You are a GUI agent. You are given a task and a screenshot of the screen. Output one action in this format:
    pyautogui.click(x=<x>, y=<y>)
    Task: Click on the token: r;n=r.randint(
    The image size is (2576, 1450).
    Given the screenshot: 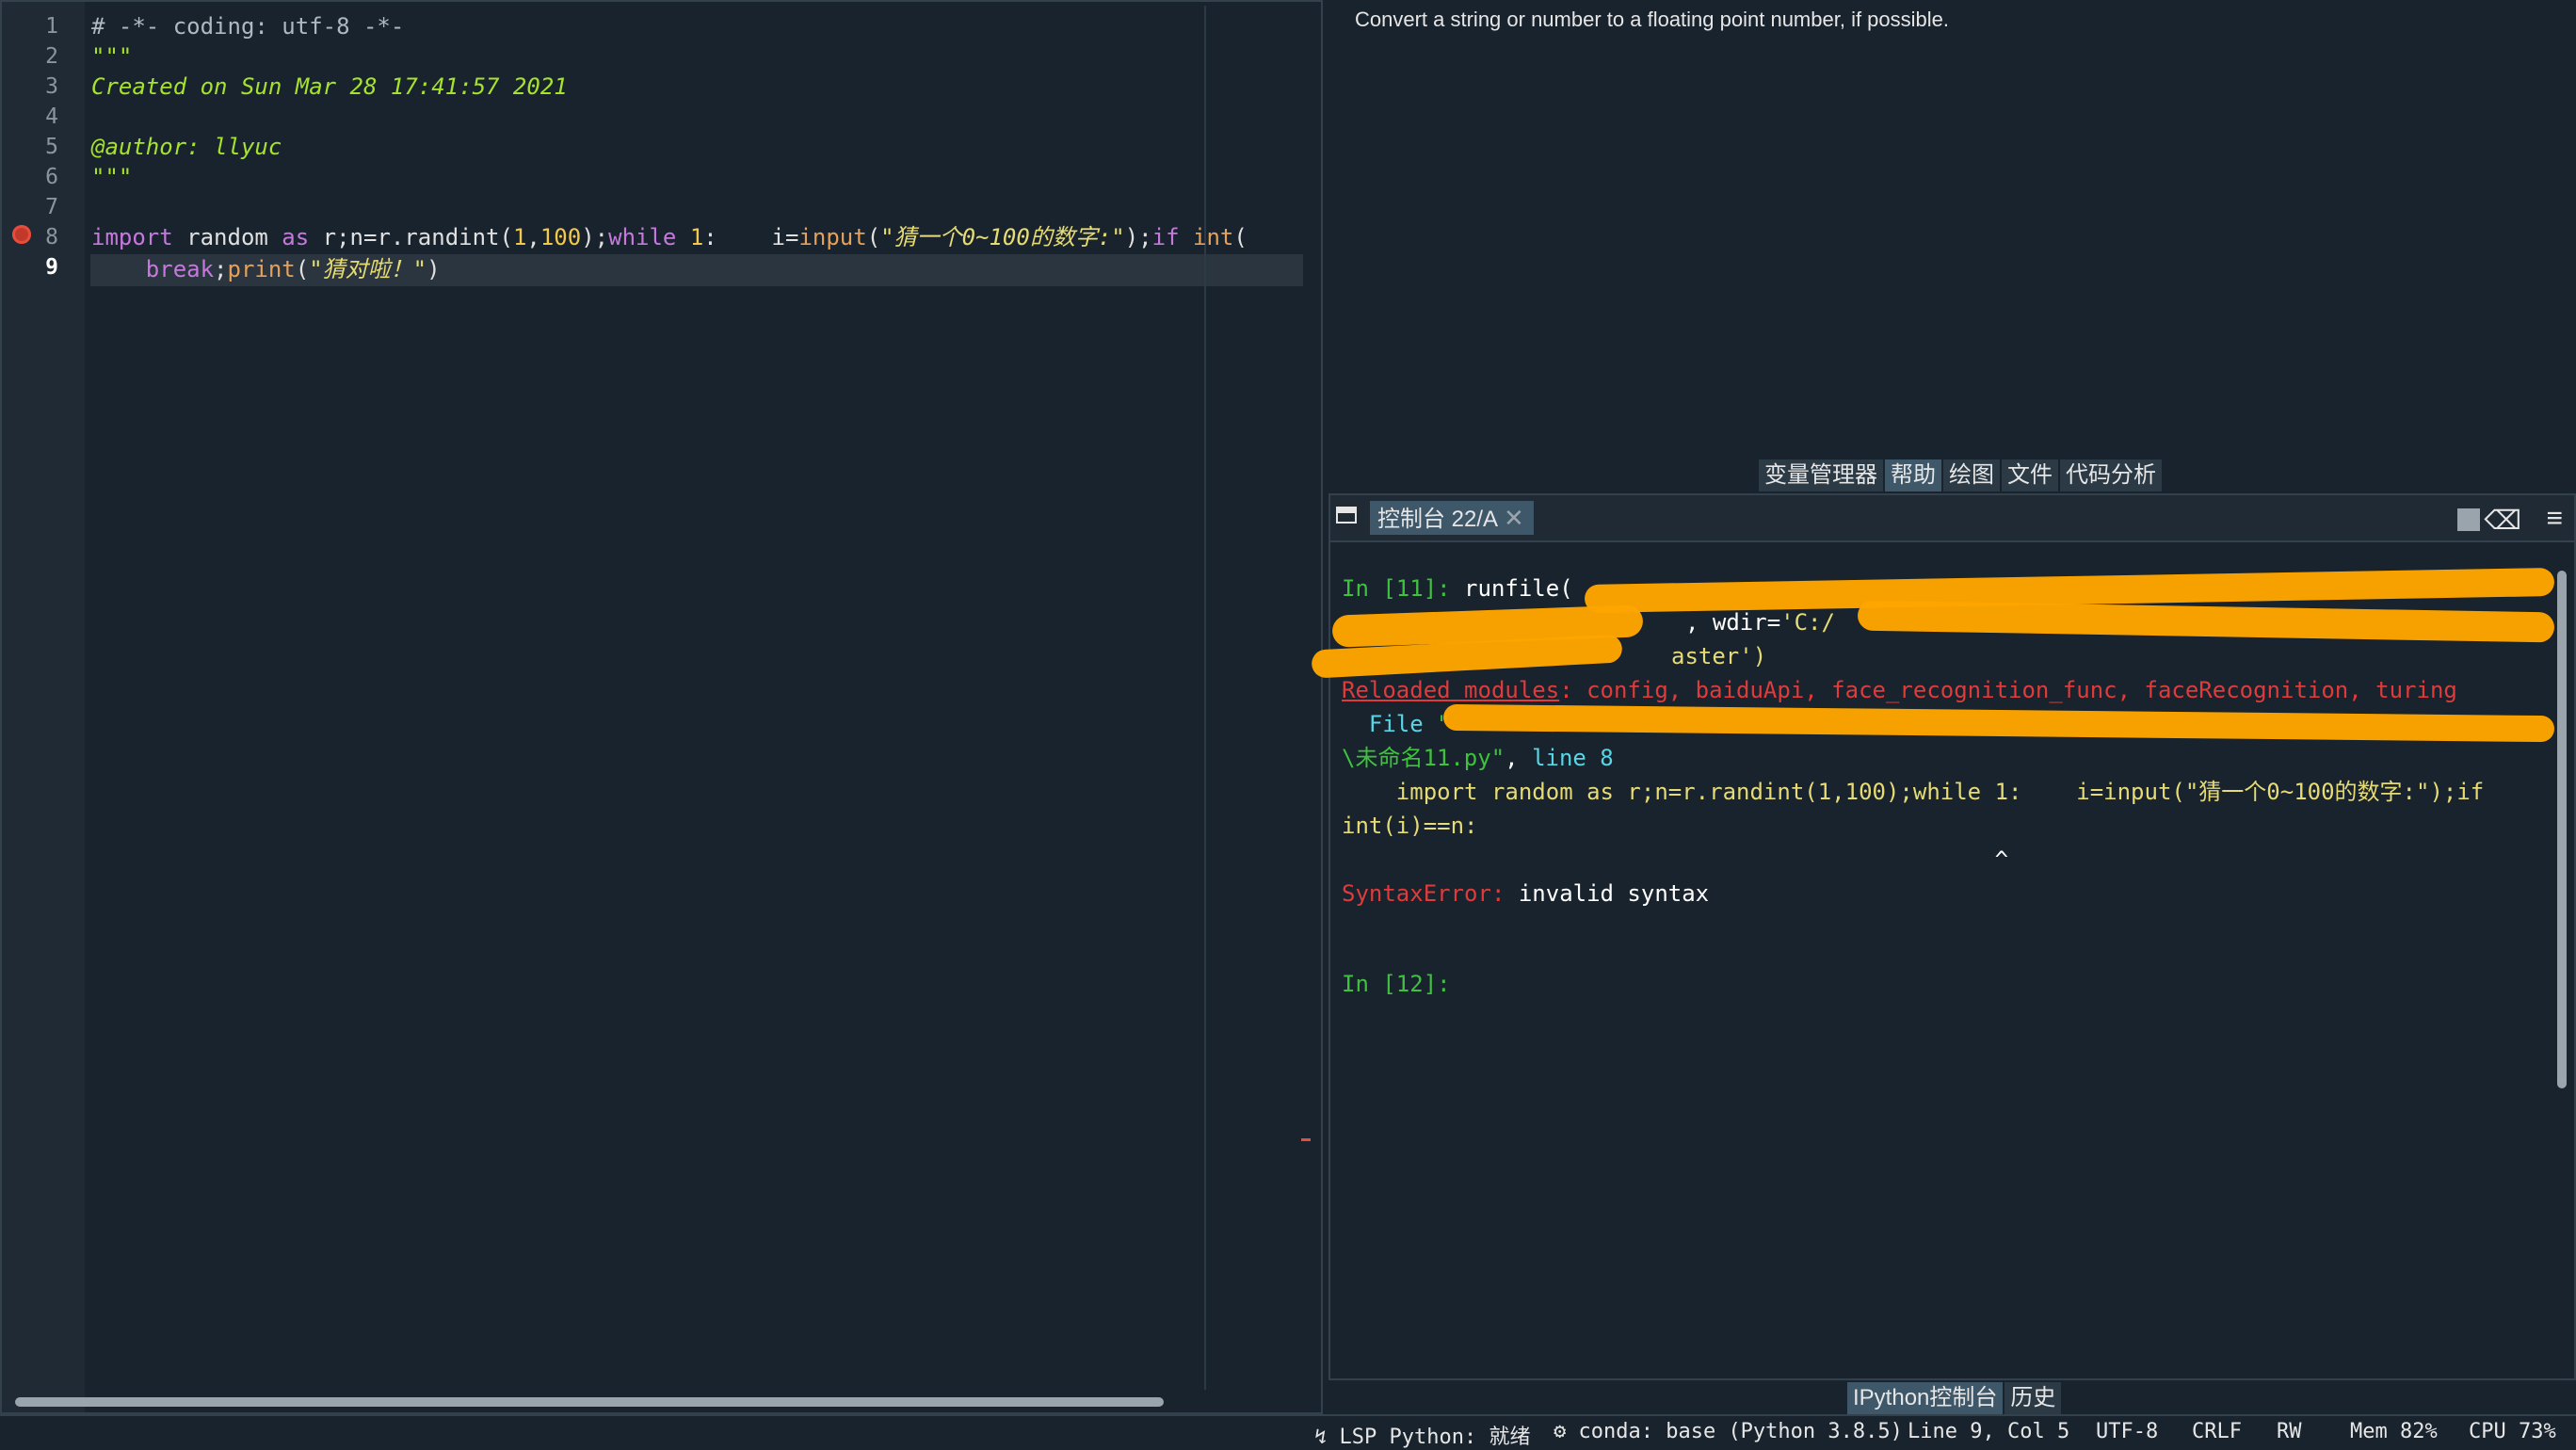 What is the action you would take?
    pyautogui.click(x=411, y=237)
    